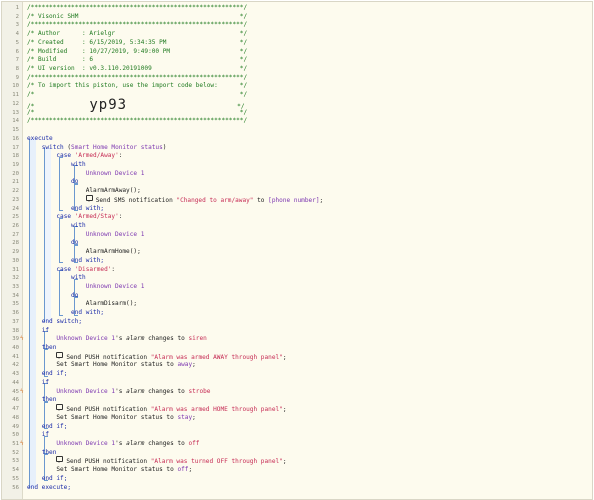 The image size is (594, 500). I want to click on line-number: 45, so click(15, 391).